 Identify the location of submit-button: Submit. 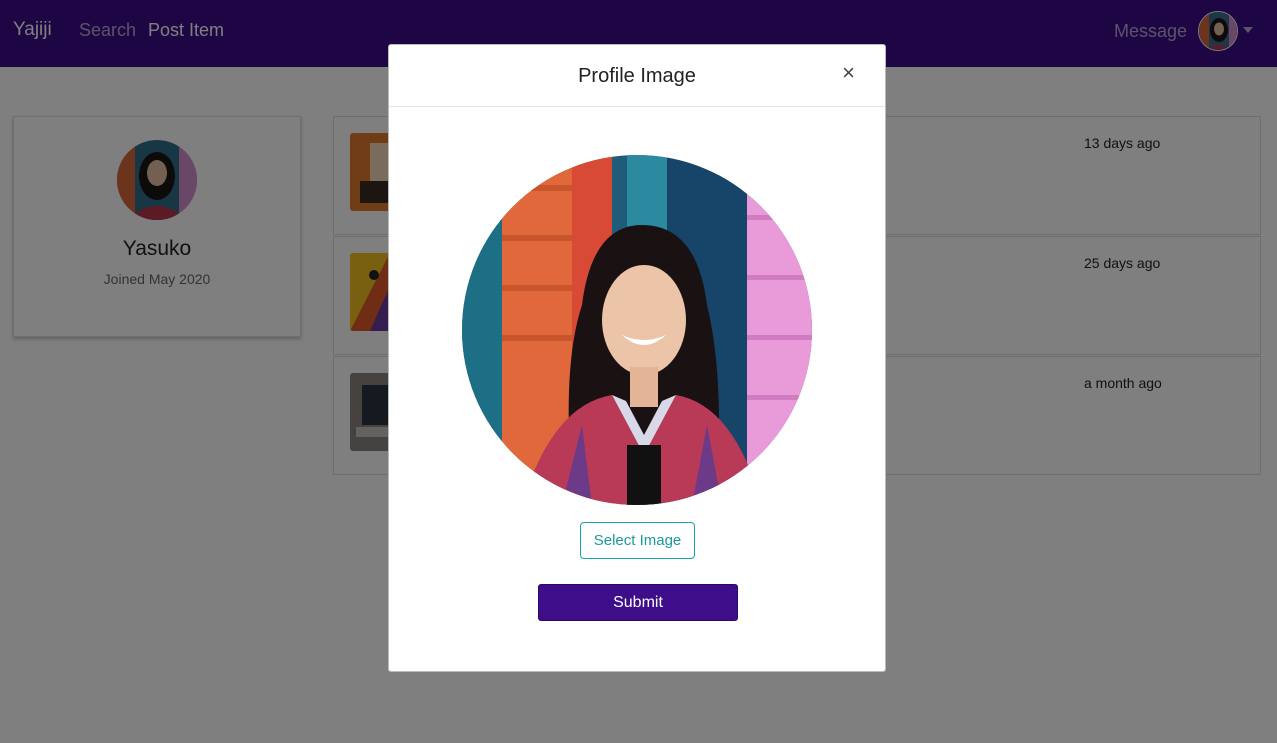
(638, 602).